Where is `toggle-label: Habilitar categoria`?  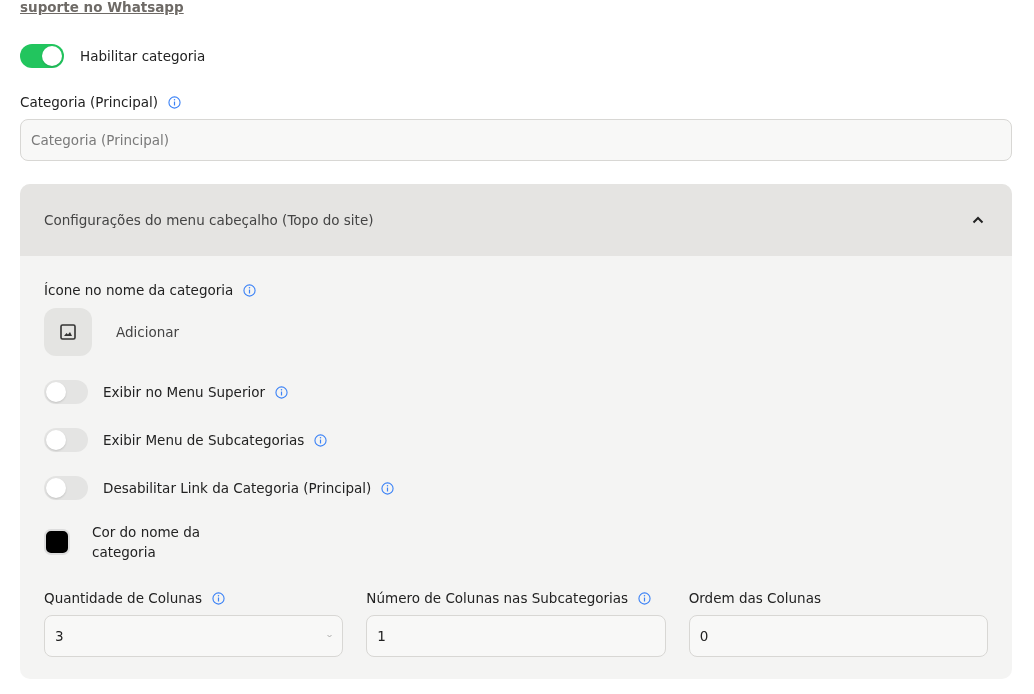
toggle-label: Habilitar categoria is located at coordinates (143, 56).